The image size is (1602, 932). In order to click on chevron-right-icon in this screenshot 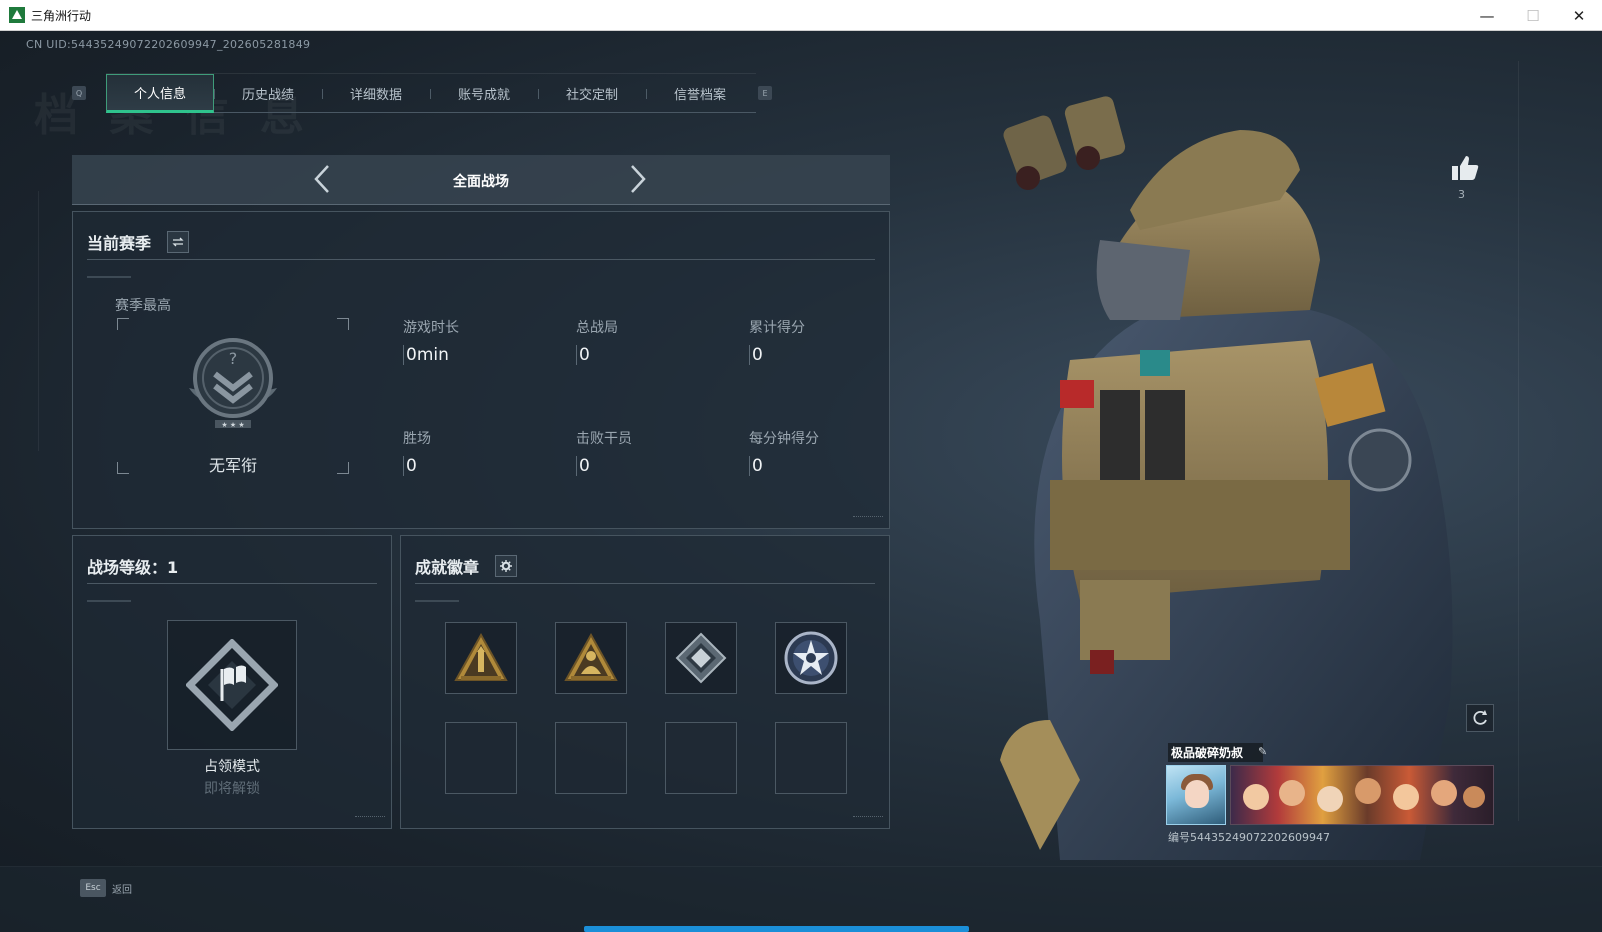, I will do `click(638, 182)`.